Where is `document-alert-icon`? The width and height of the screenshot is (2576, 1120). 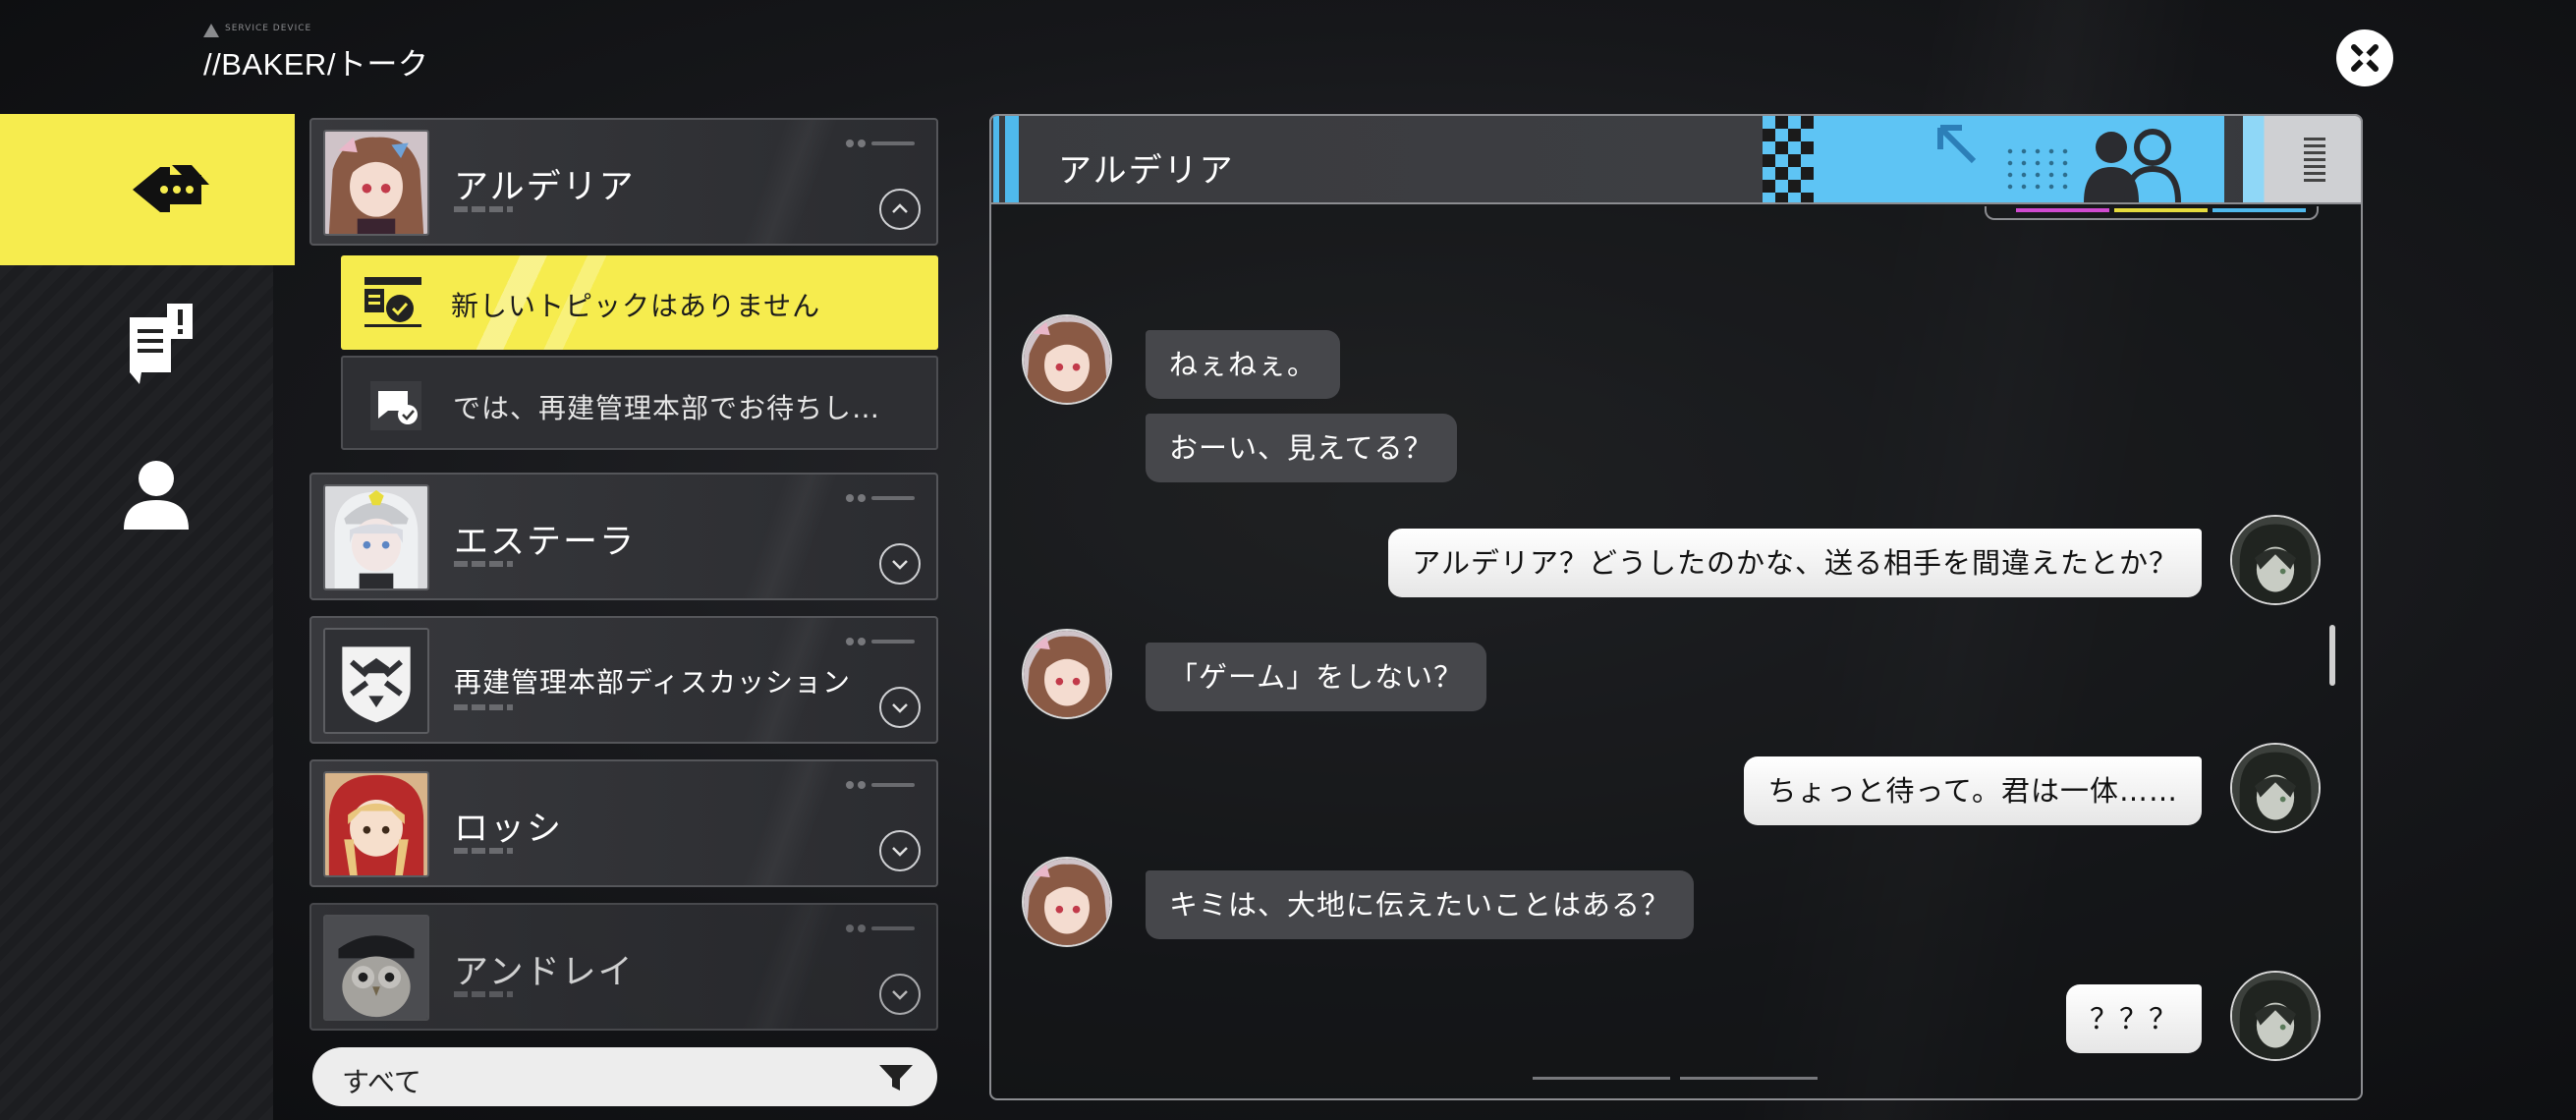
document-alert-icon is located at coordinates (161, 344).